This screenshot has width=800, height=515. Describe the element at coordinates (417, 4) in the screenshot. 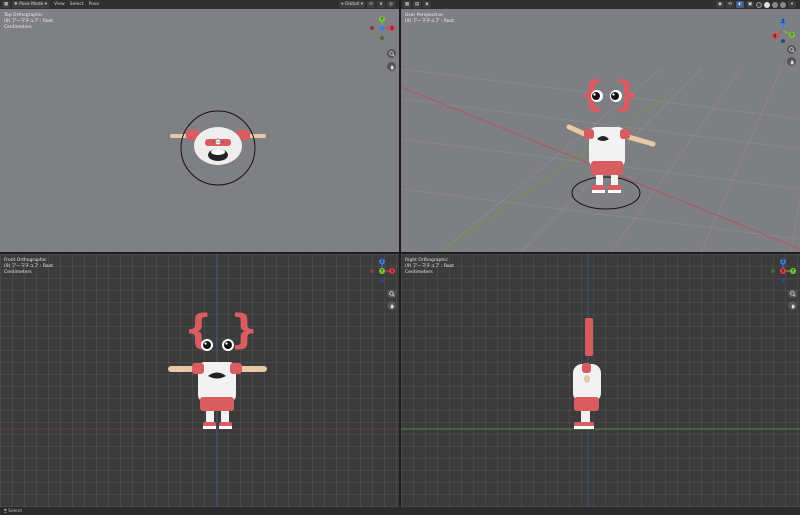

I see `view-layer-icon: ▤` at that location.